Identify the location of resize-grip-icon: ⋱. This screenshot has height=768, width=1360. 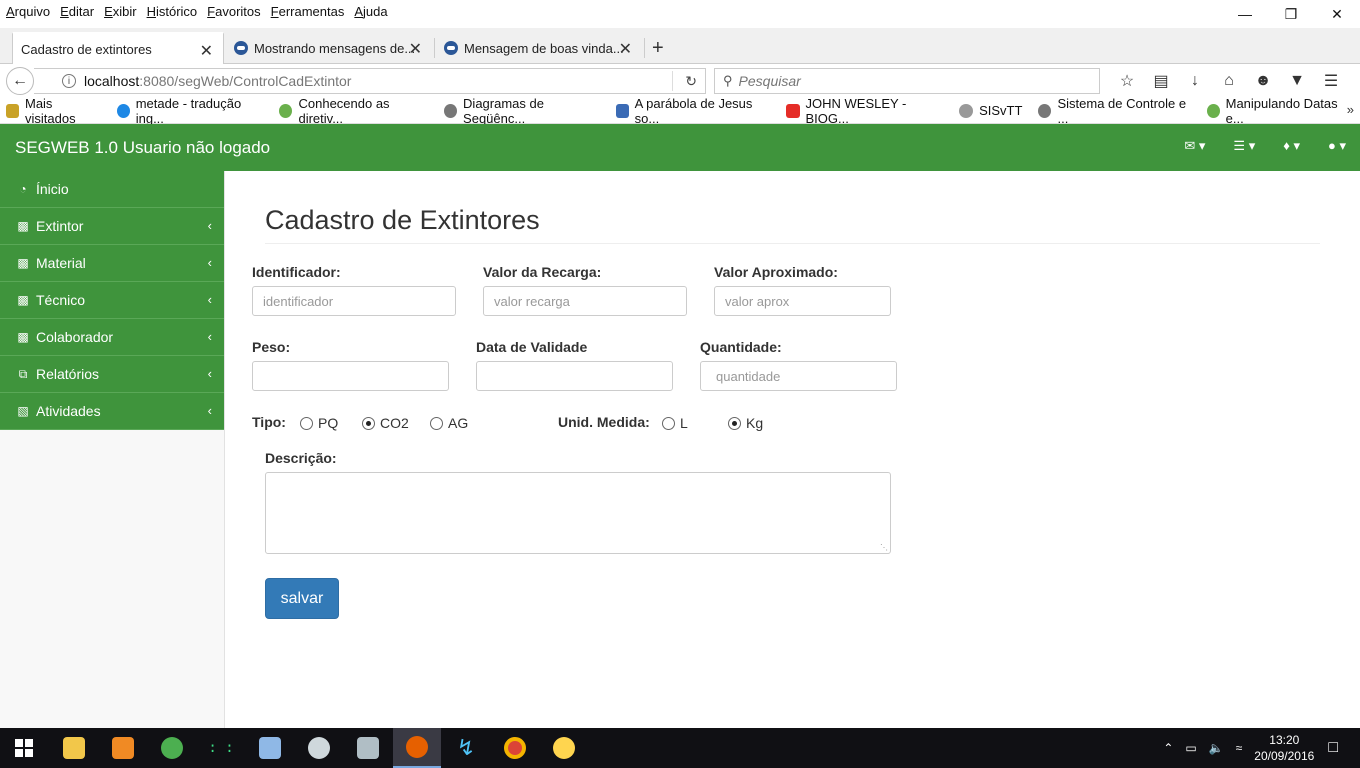
(884, 547).